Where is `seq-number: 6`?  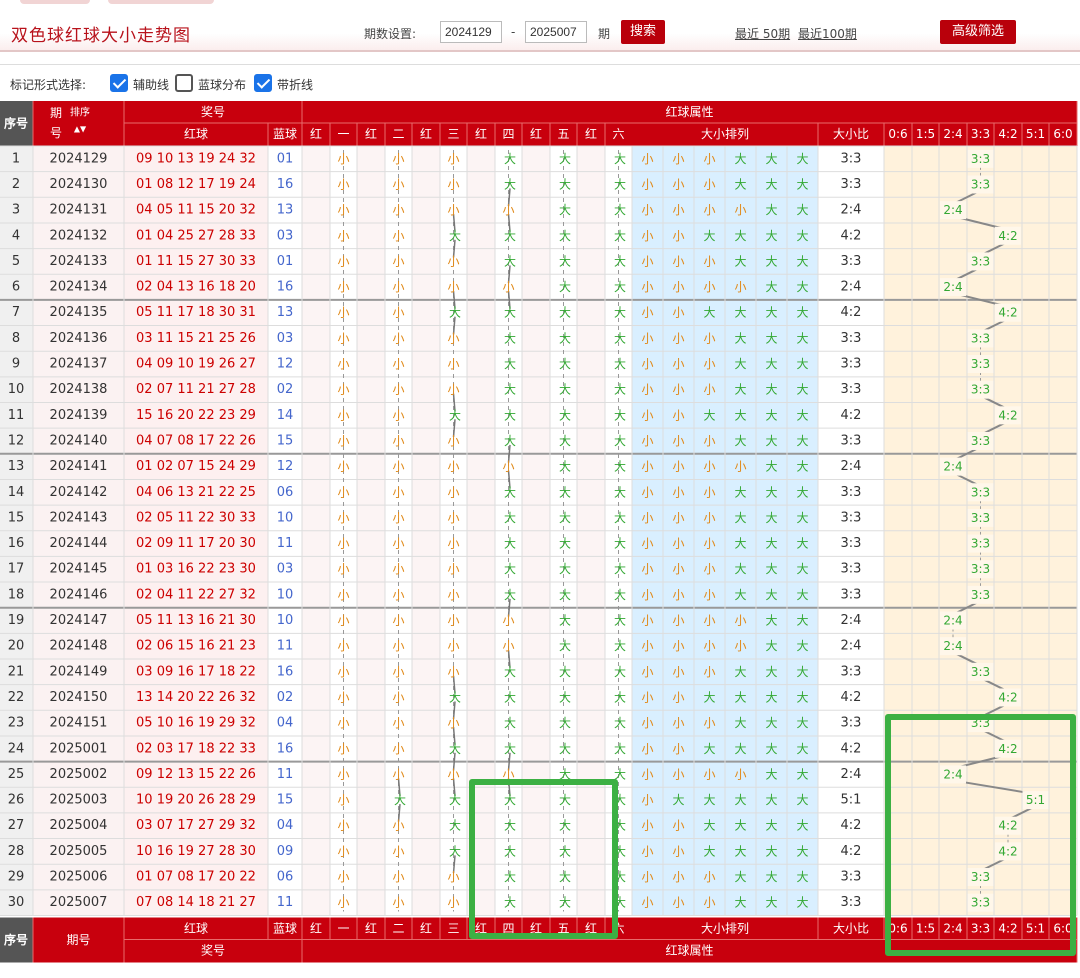
seq-number: 6 is located at coordinates (16, 287).